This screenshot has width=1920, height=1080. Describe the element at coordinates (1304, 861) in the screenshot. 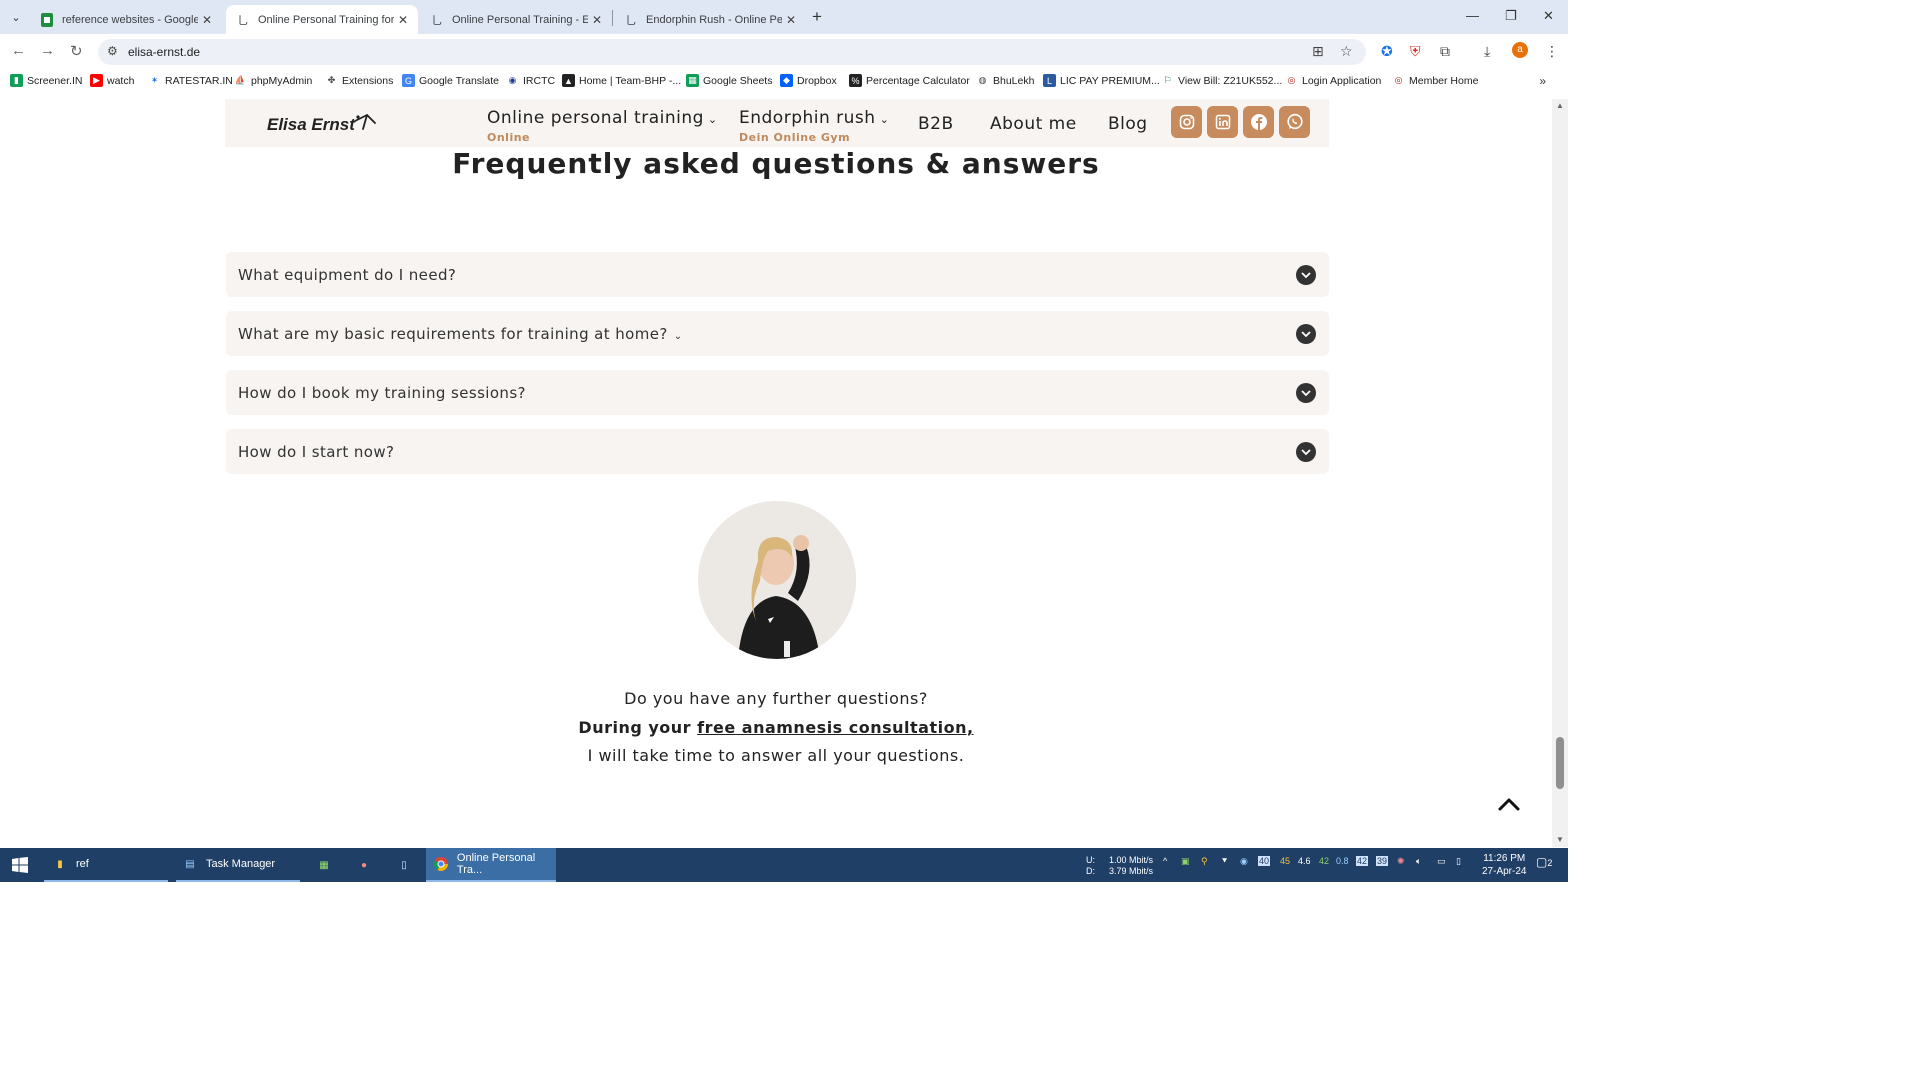

I see `tray-app-icon: 4.6` at that location.